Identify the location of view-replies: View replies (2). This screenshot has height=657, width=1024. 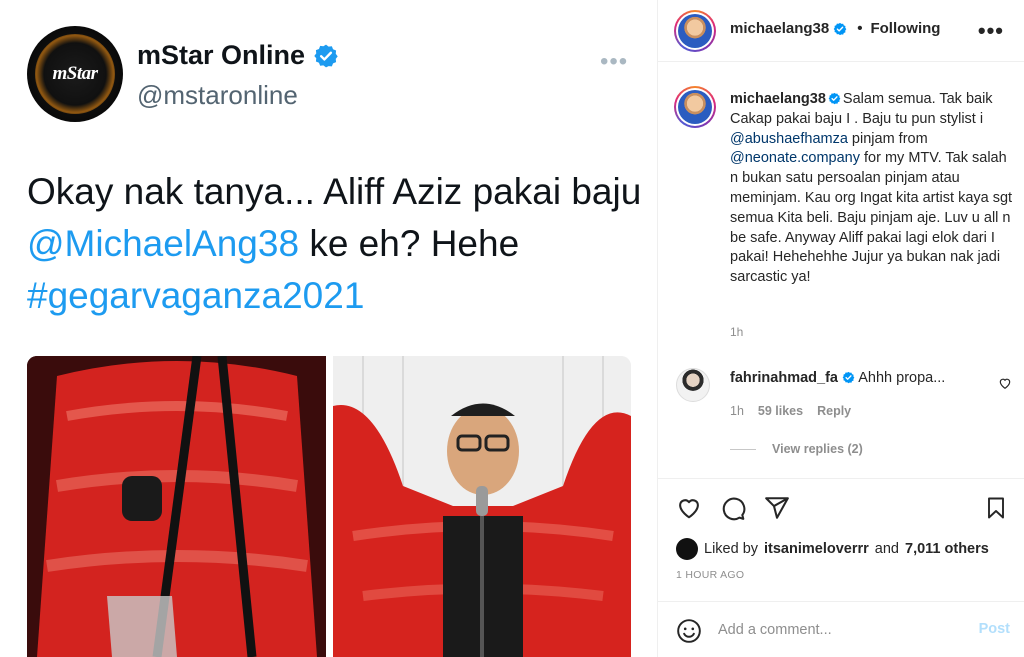
(796, 449).